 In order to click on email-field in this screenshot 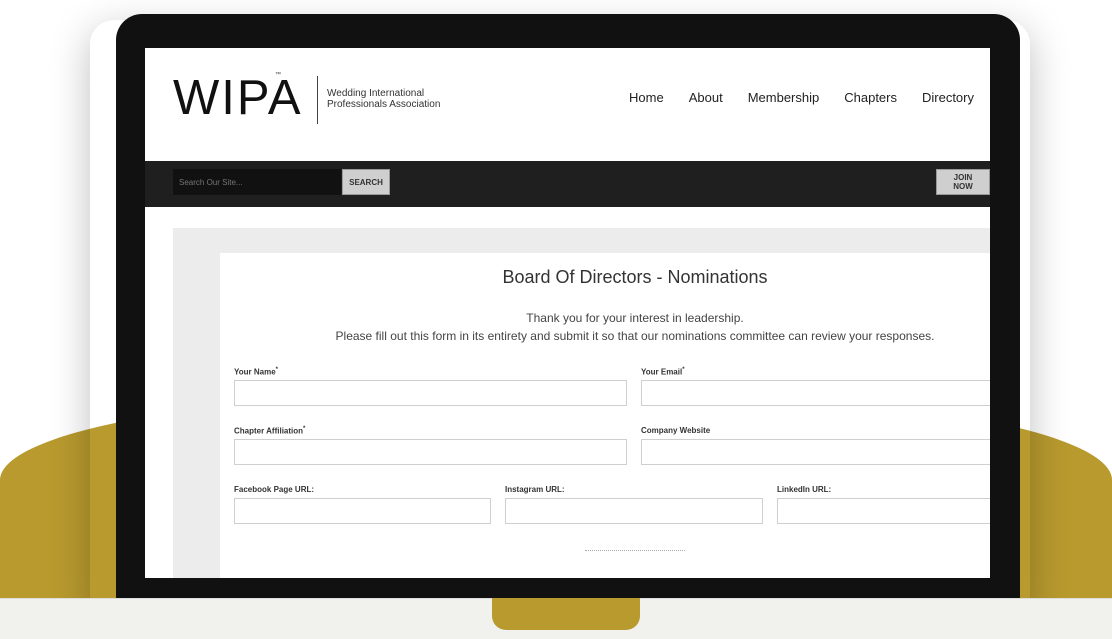, I will do `click(815, 393)`.